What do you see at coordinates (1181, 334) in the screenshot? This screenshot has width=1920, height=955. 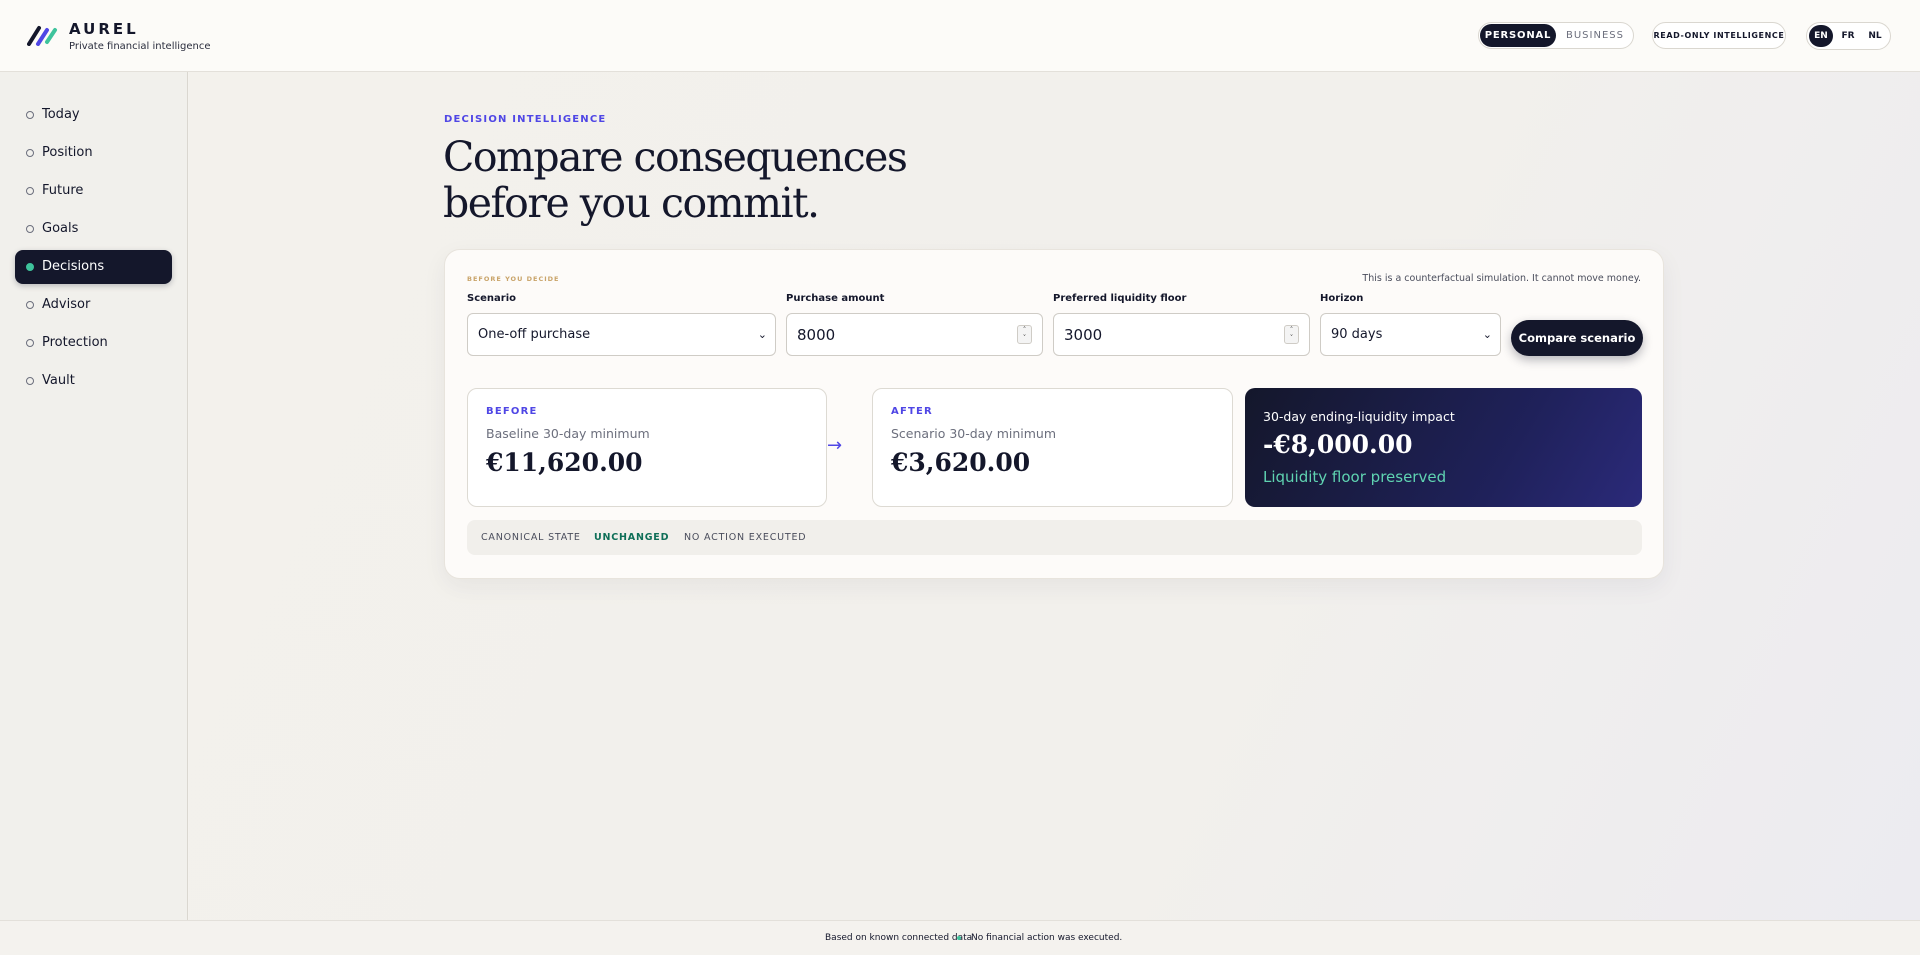 I see `liquidity-floor-input: 3000 ˄ ˅` at bounding box center [1181, 334].